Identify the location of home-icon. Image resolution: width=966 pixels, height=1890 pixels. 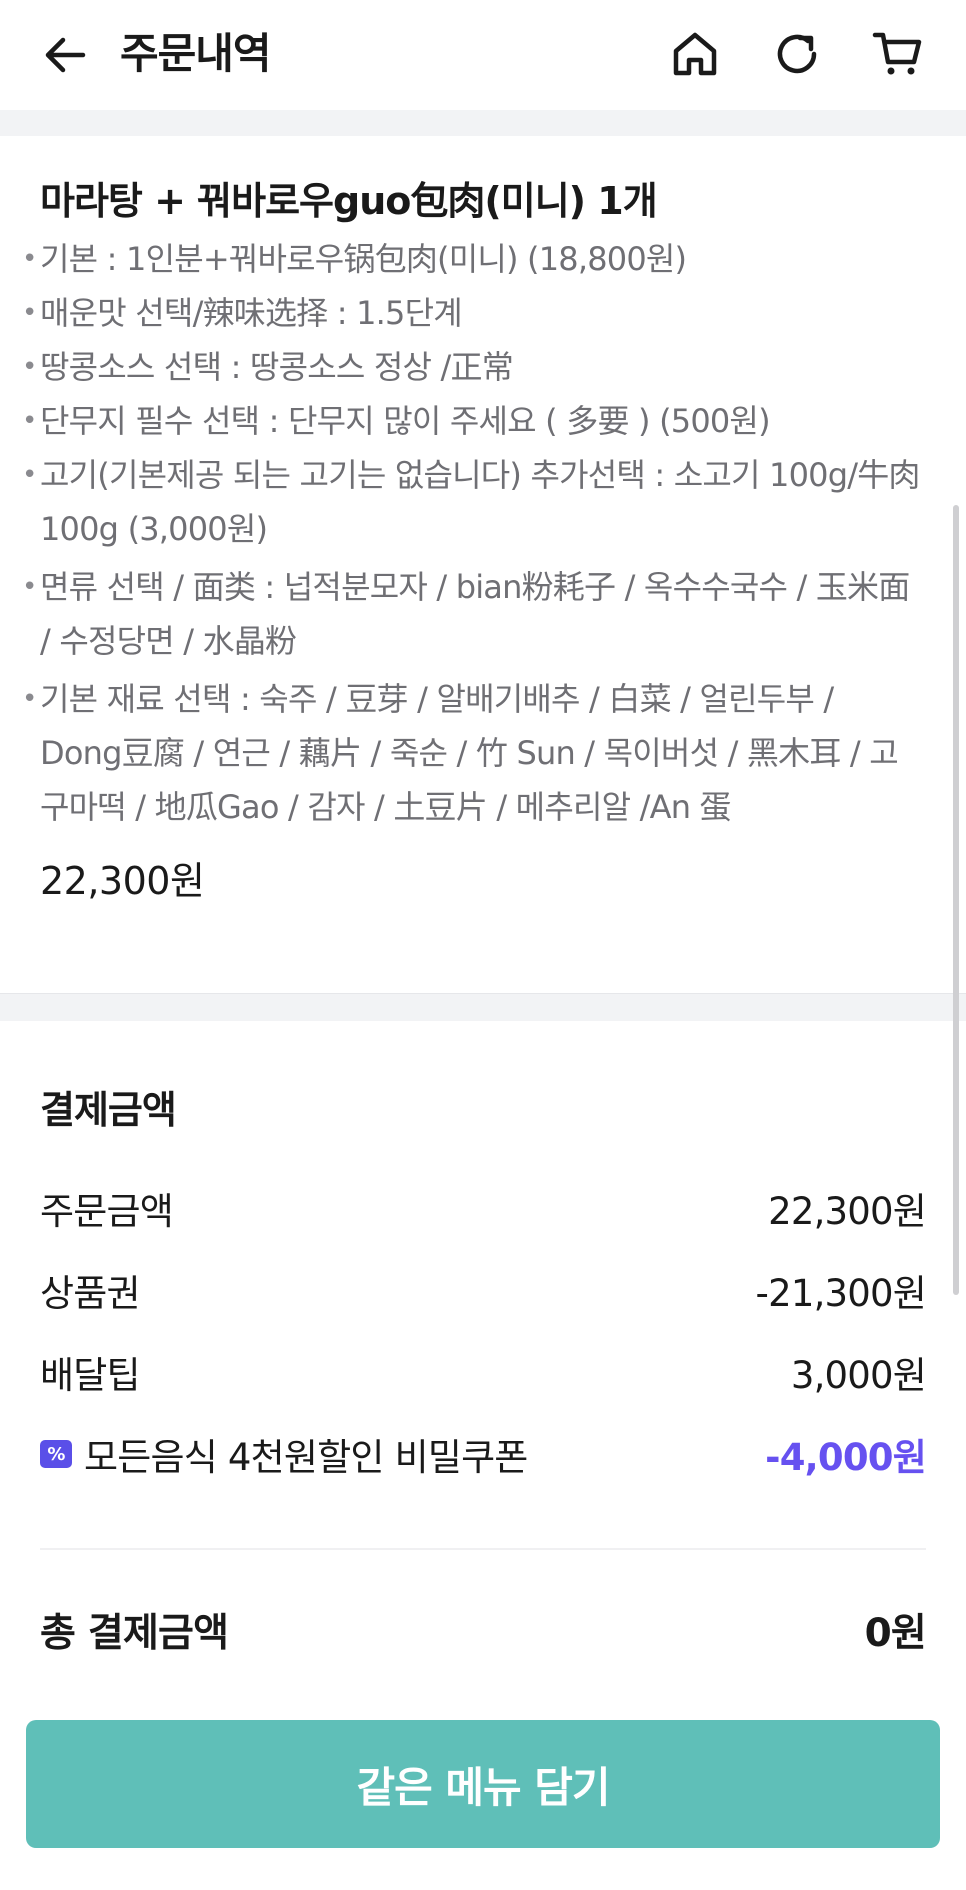
(695, 54).